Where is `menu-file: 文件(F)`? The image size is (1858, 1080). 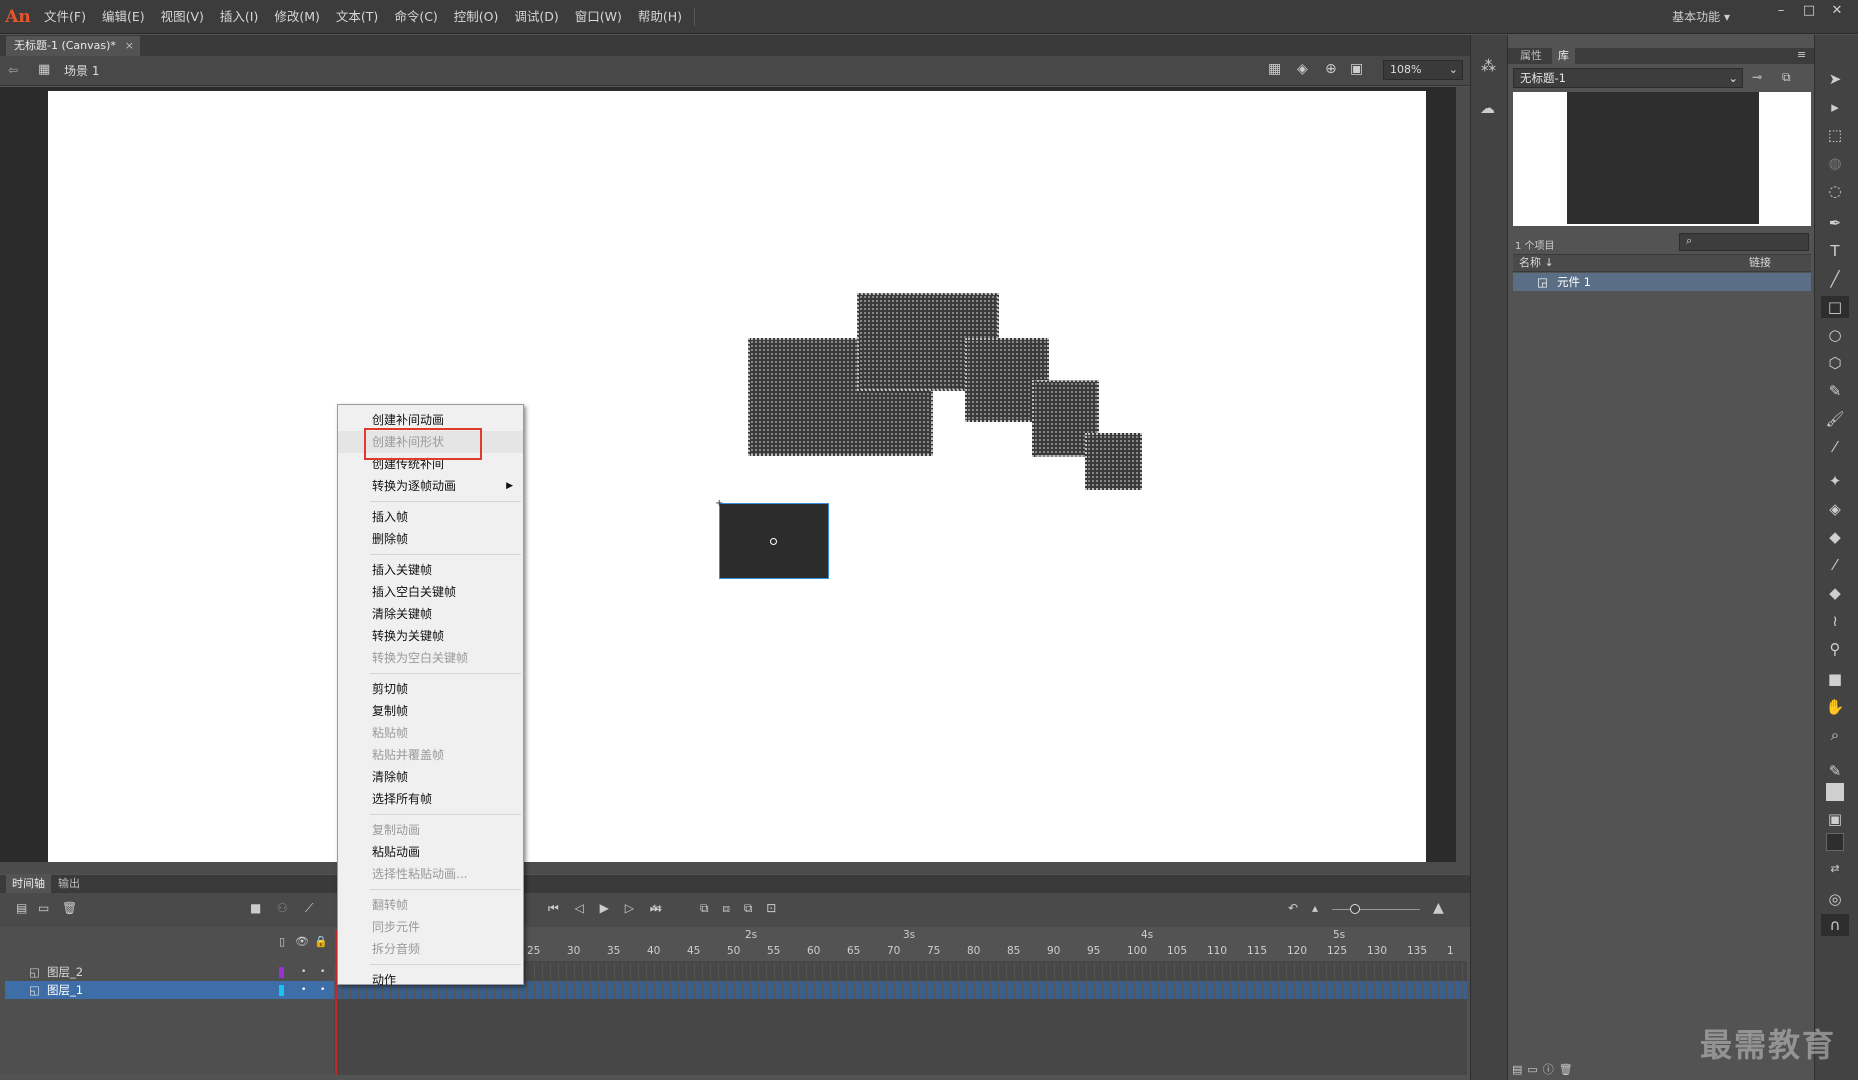
menu-file: 文件(F) is located at coordinates (65, 17).